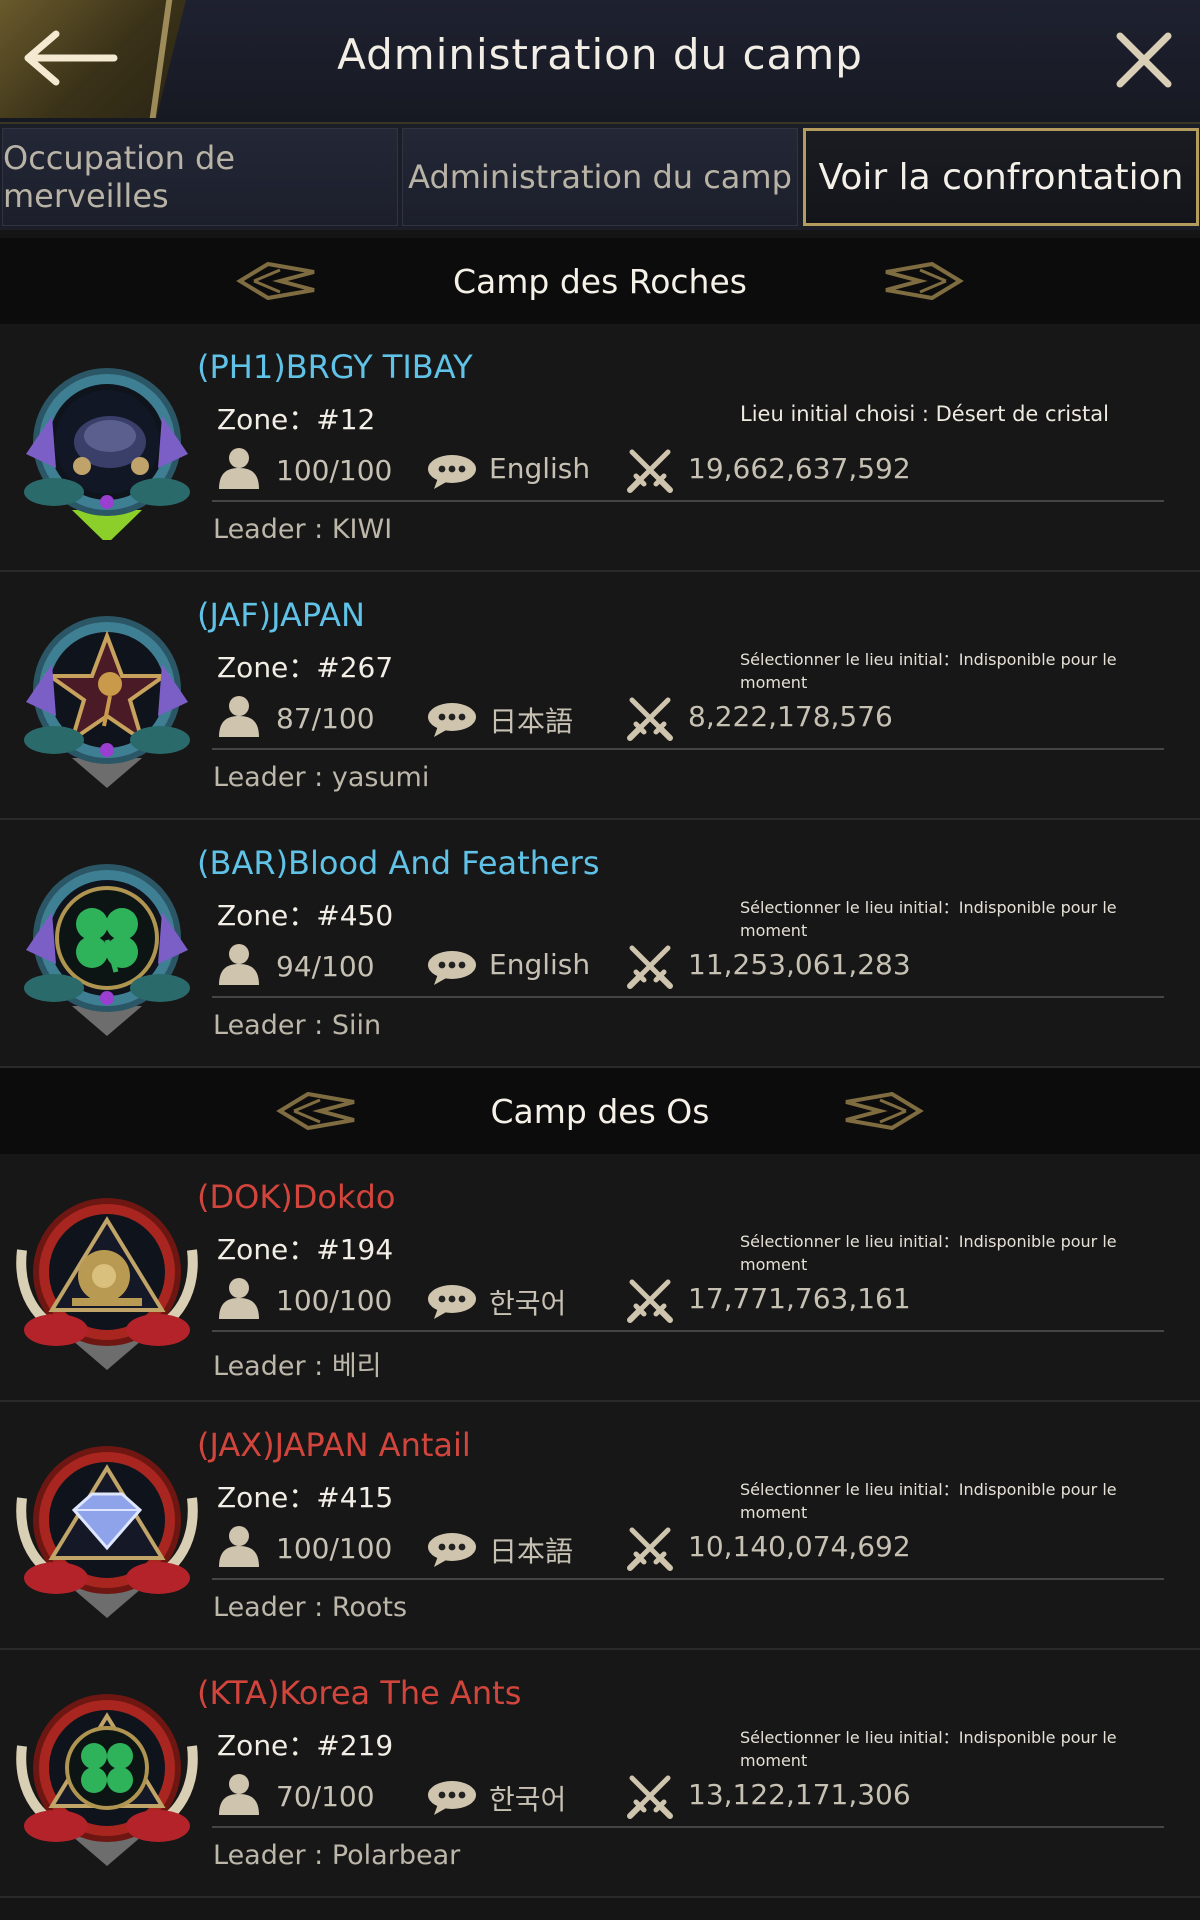 This screenshot has width=1200, height=1920. I want to click on camp-name: Camp des Os, so click(600, 1111).